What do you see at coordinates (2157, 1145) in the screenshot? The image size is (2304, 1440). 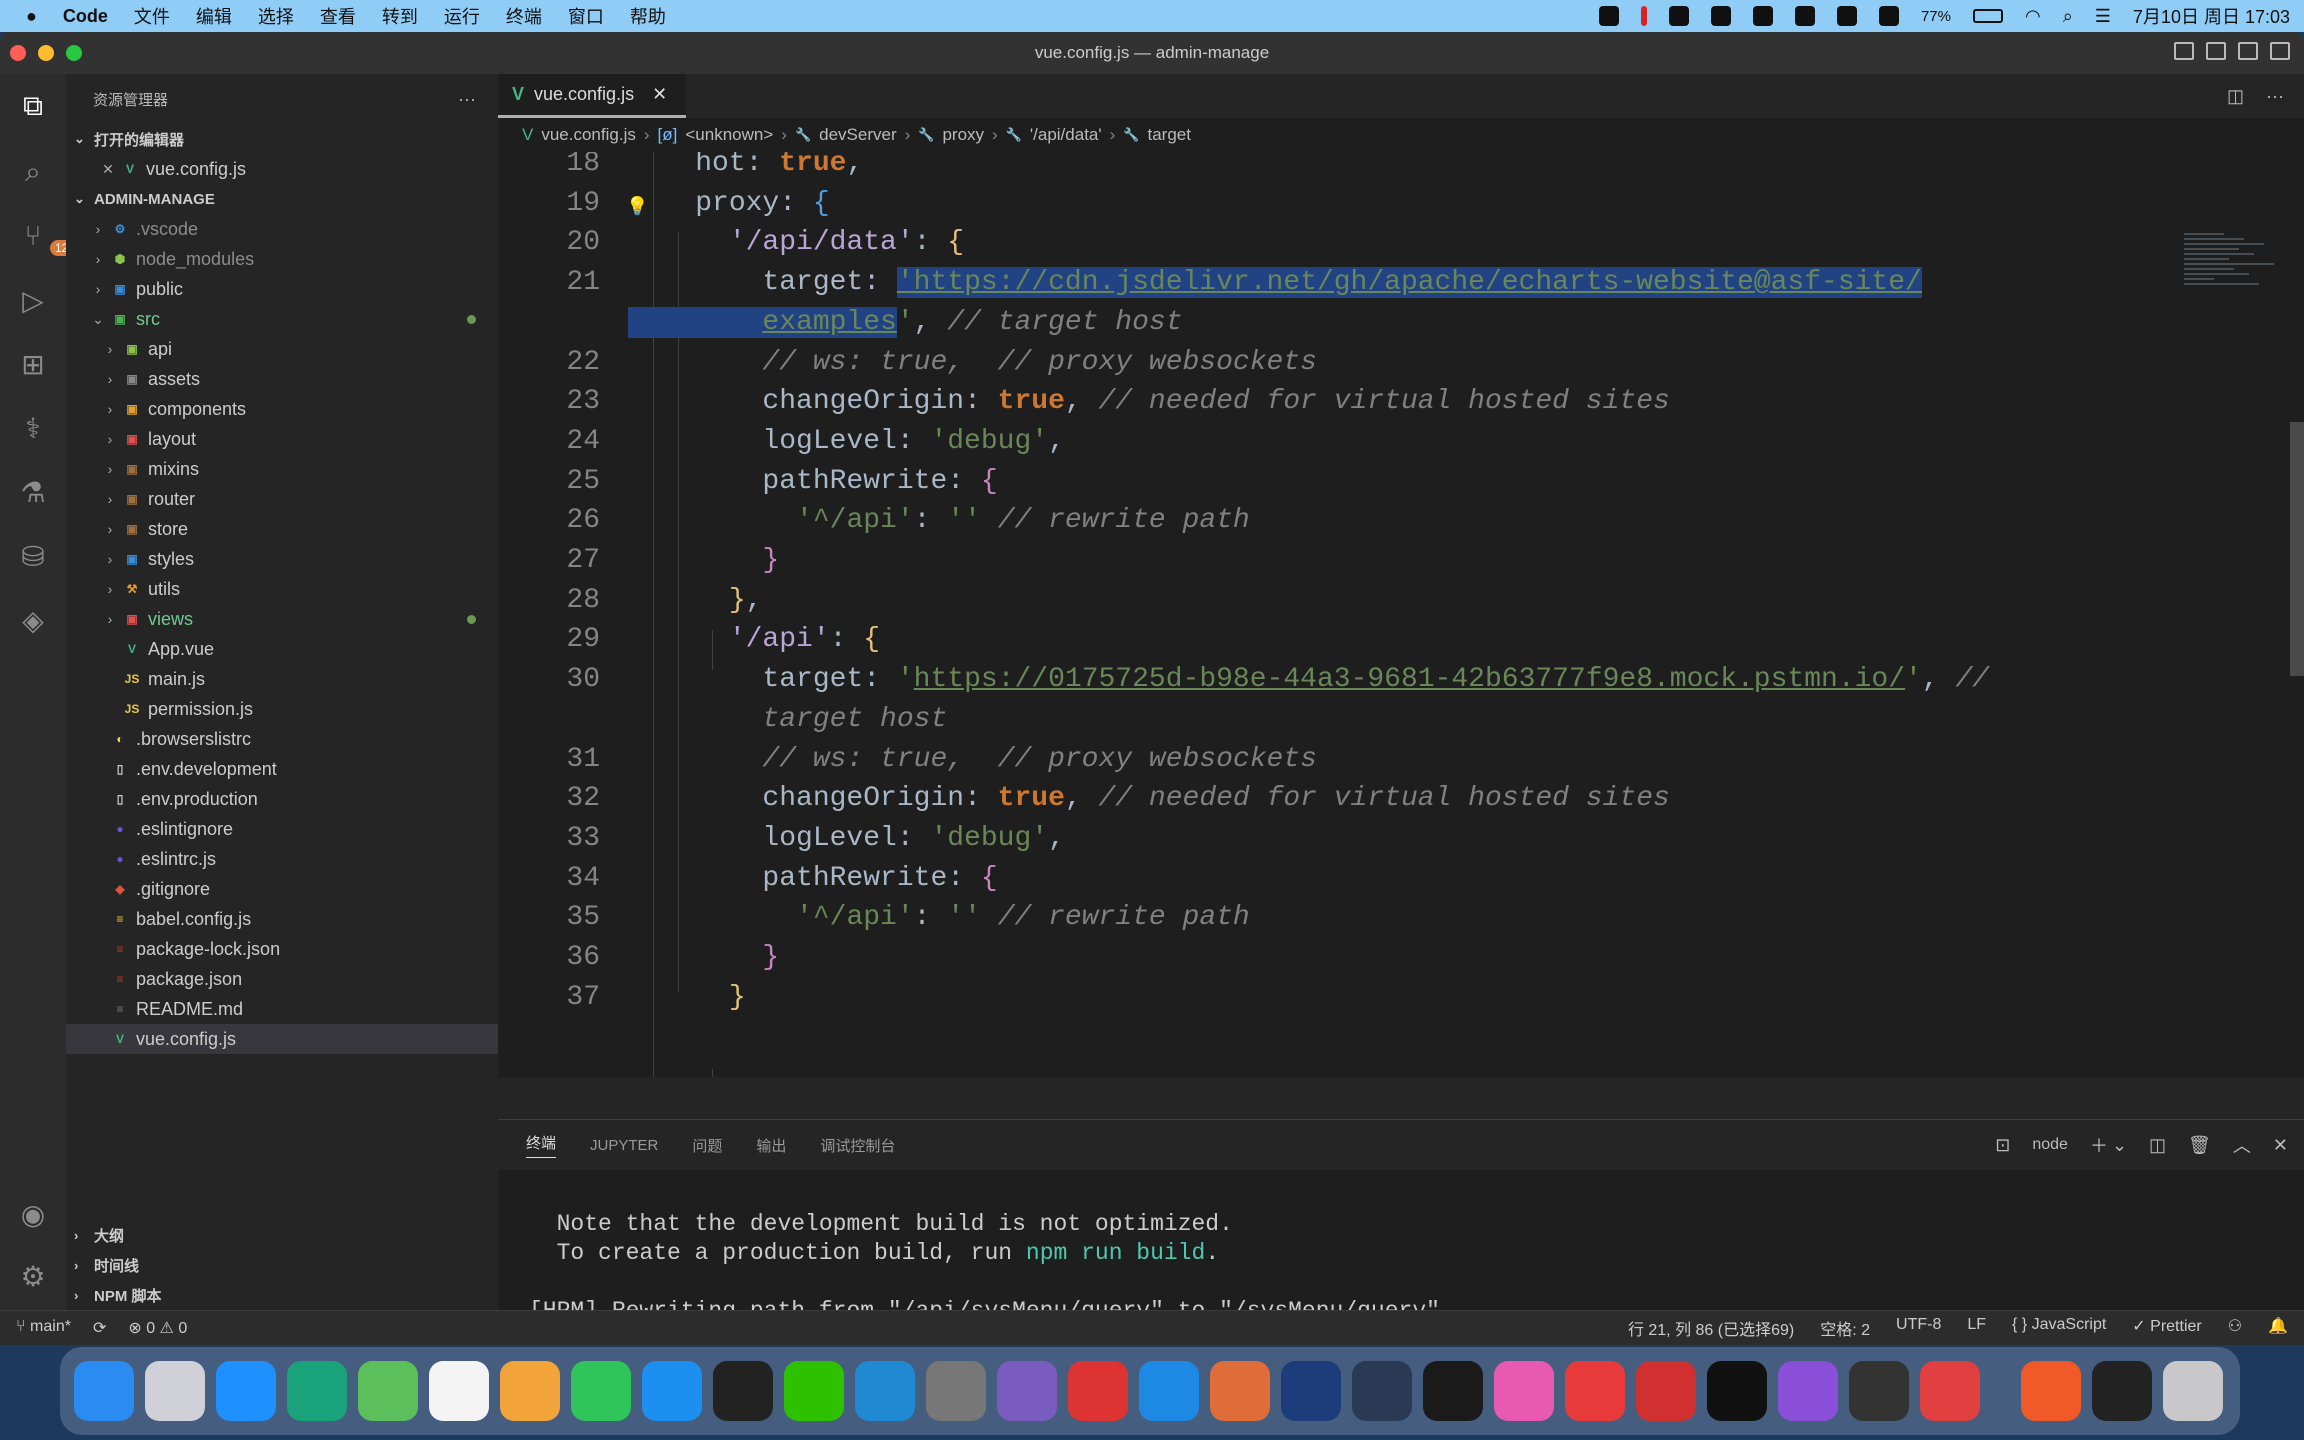 I see `split-terminal-icon: ◫` at bounding box center [2157, 1145].